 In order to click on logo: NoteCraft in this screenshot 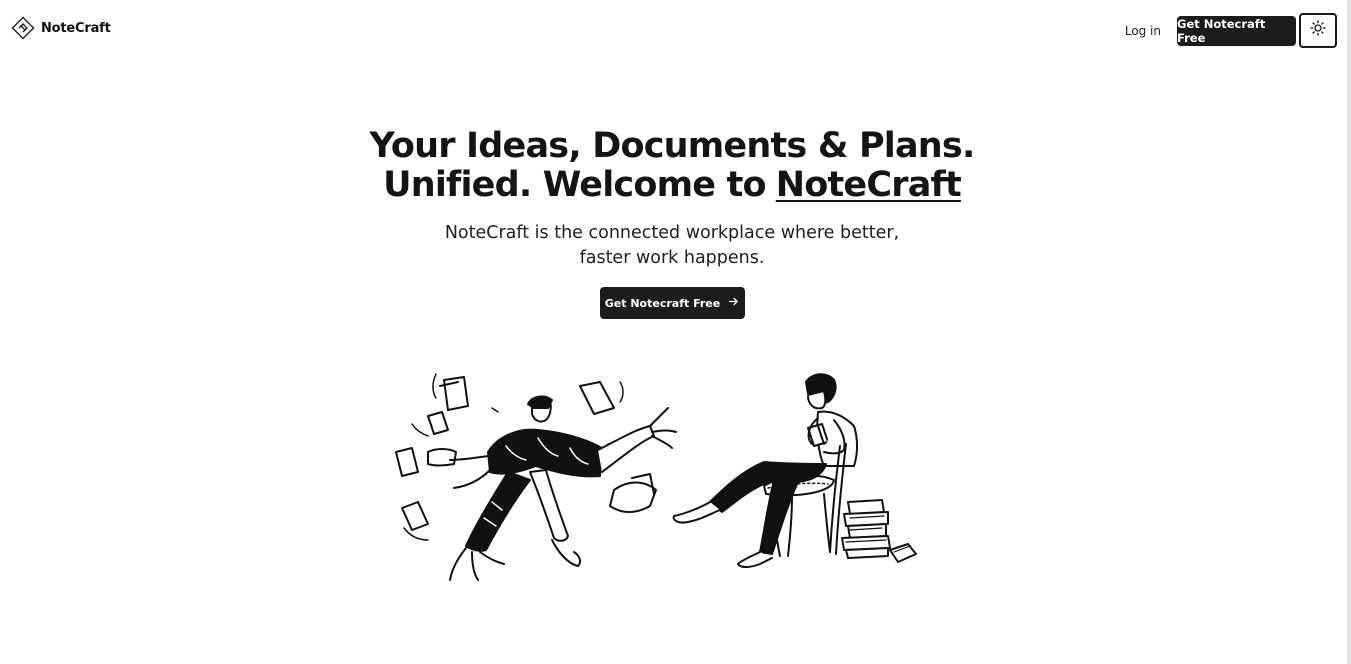, I will do `click(61, 28)`.